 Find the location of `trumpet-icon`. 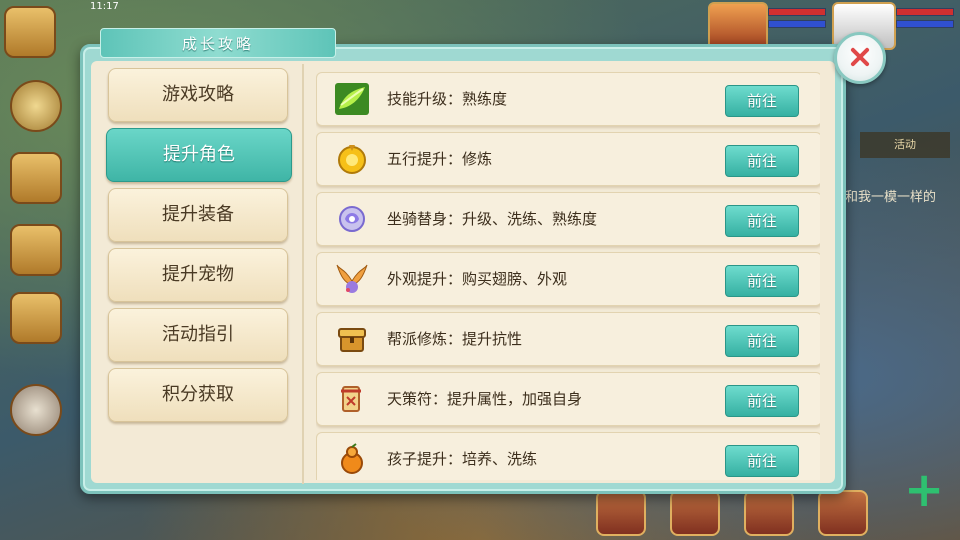

trumpet-icon is located at coordinates (36, 178).